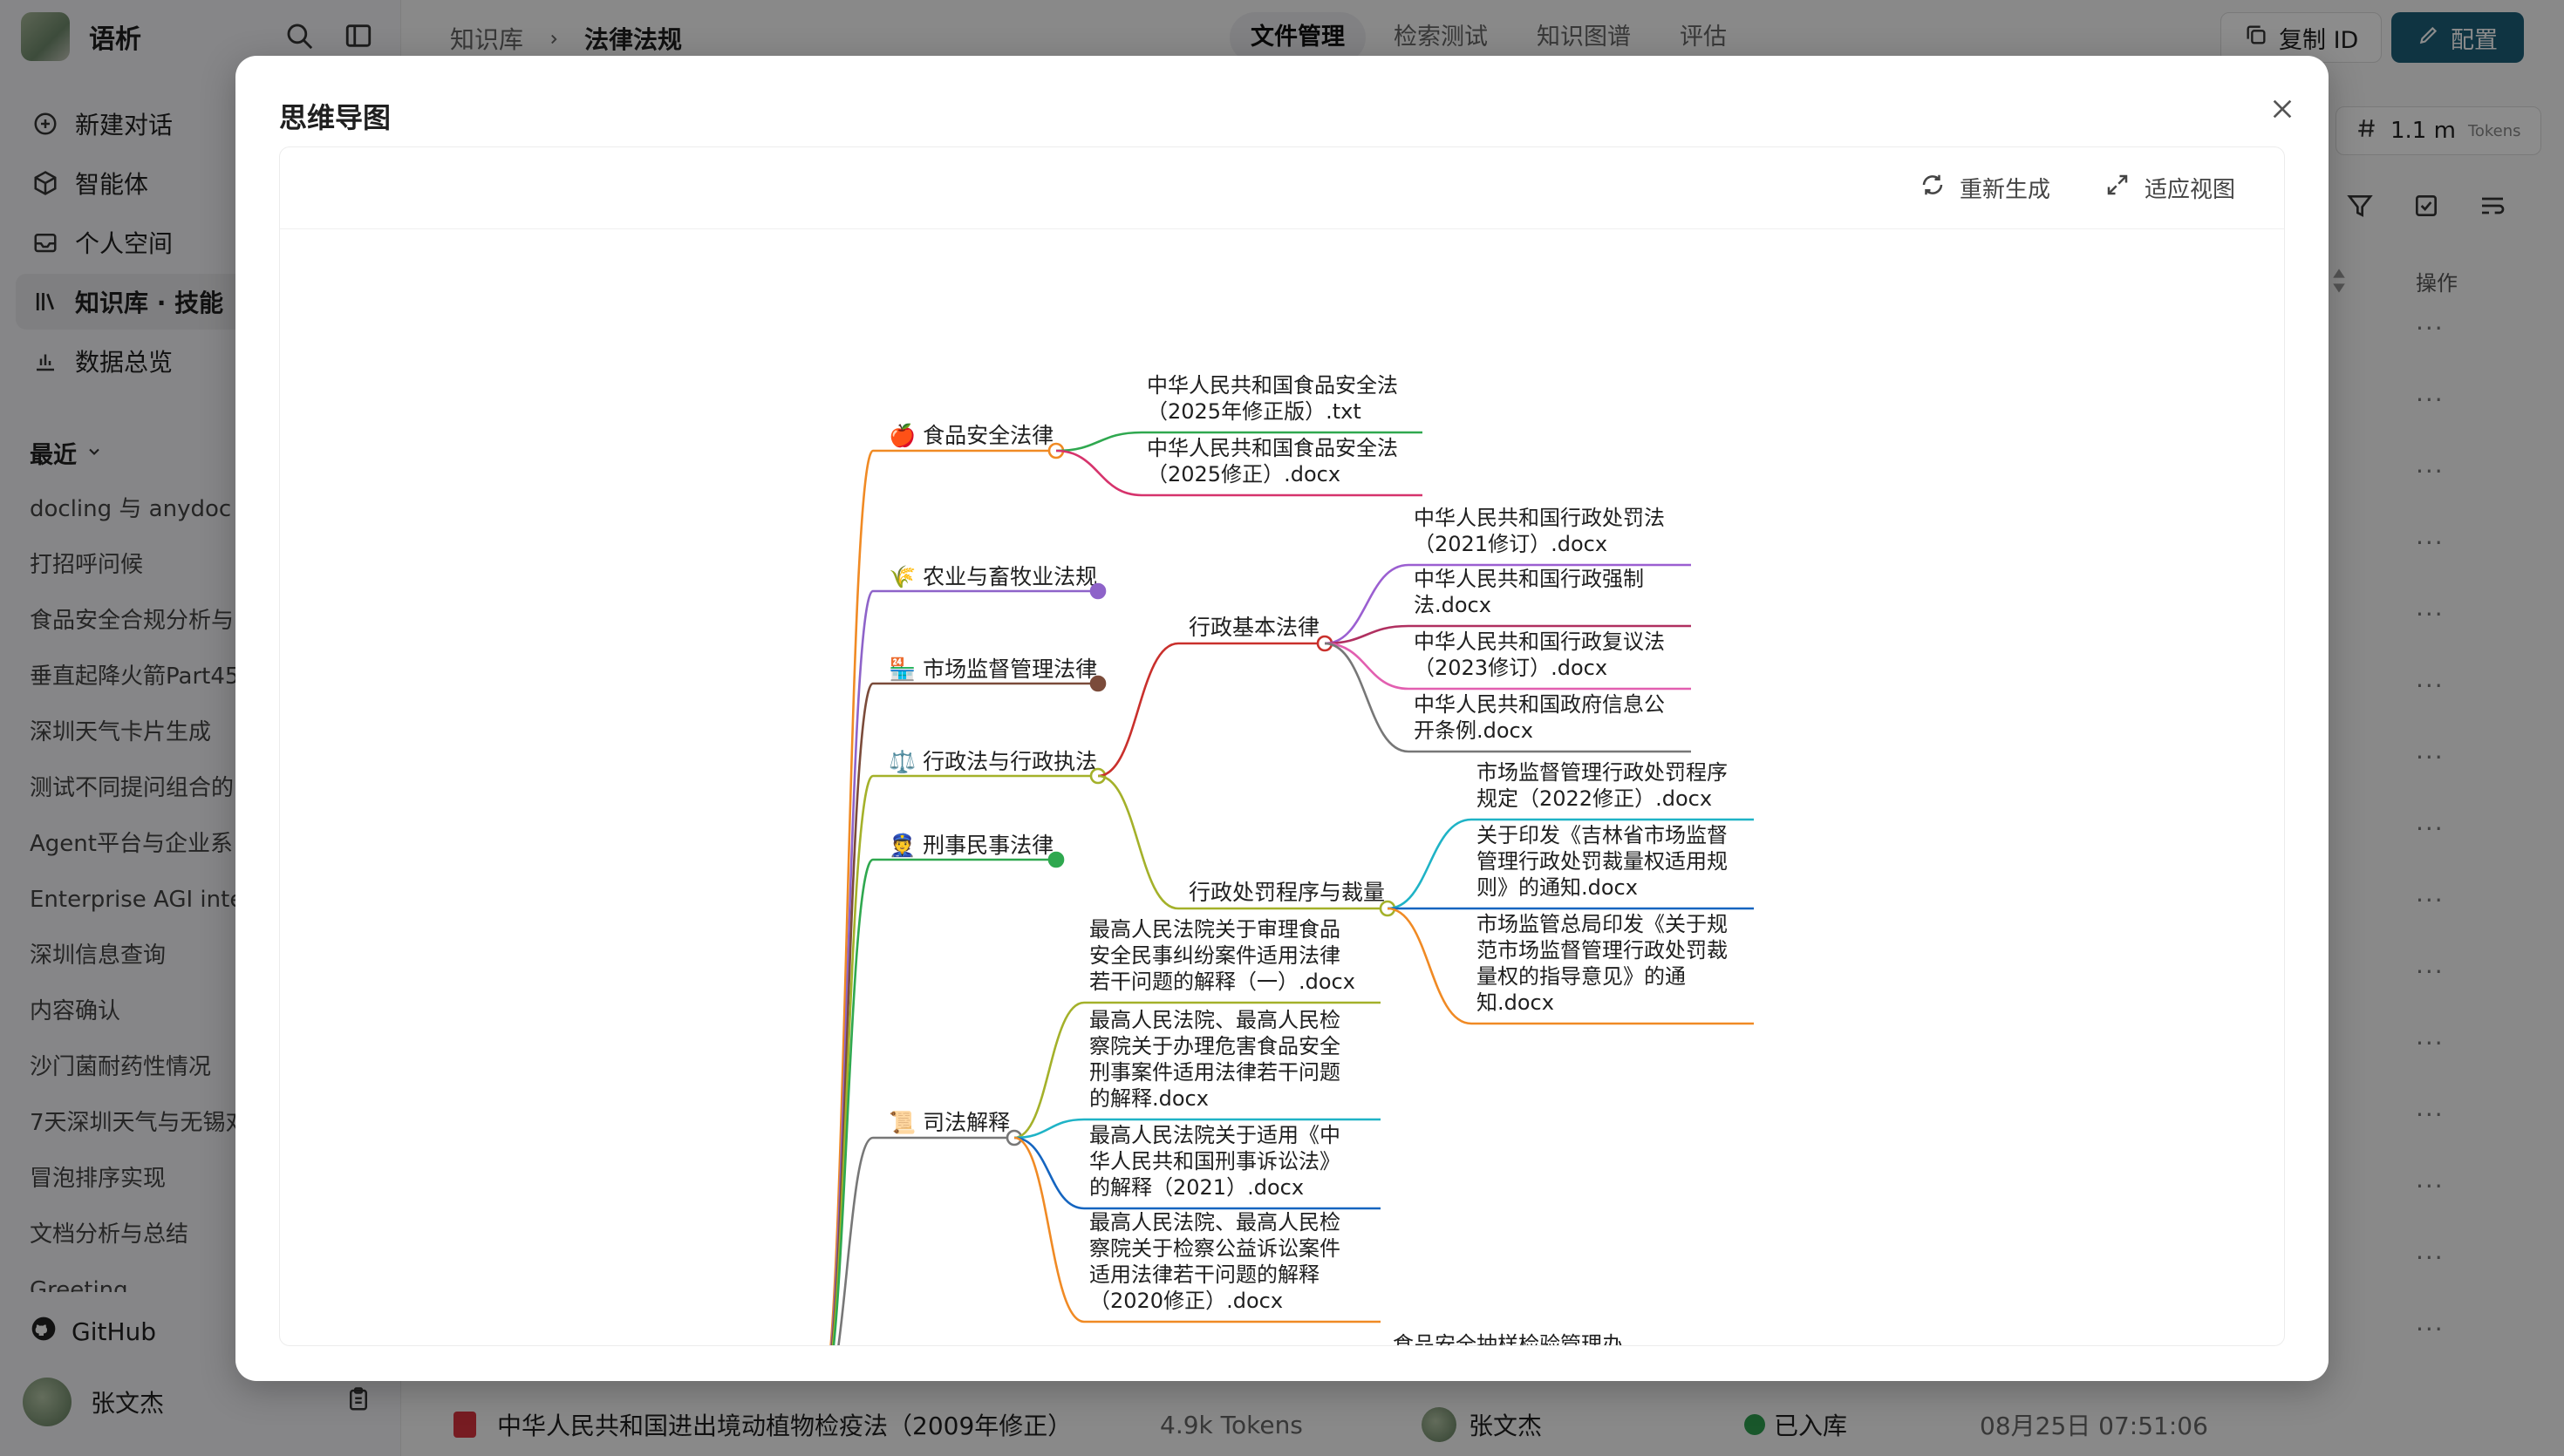  What do you see at coordinates (1287, 892) in the screenshot?
I see `mindmap-subgroup-label: 行政处罚程序与裁量` at bounding box center [1287, 892].